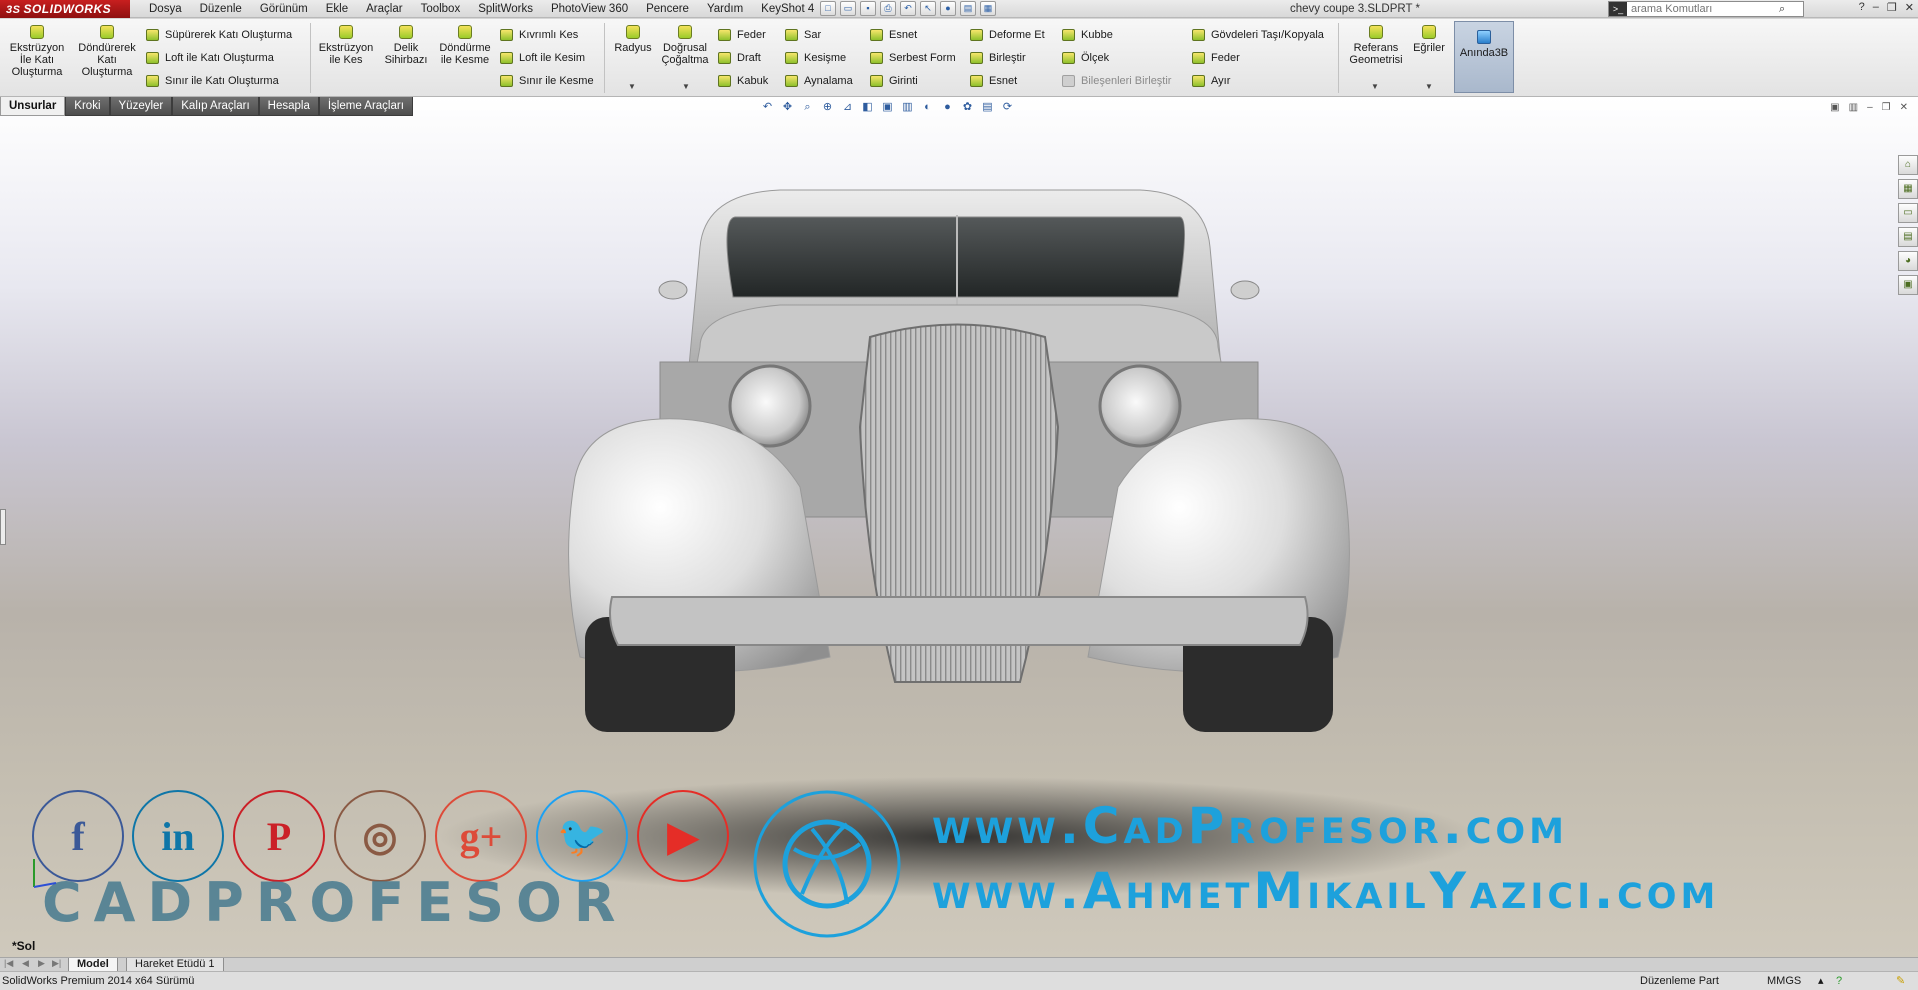  I want to click on file-properties-icon: ▤, so click(968, 8).